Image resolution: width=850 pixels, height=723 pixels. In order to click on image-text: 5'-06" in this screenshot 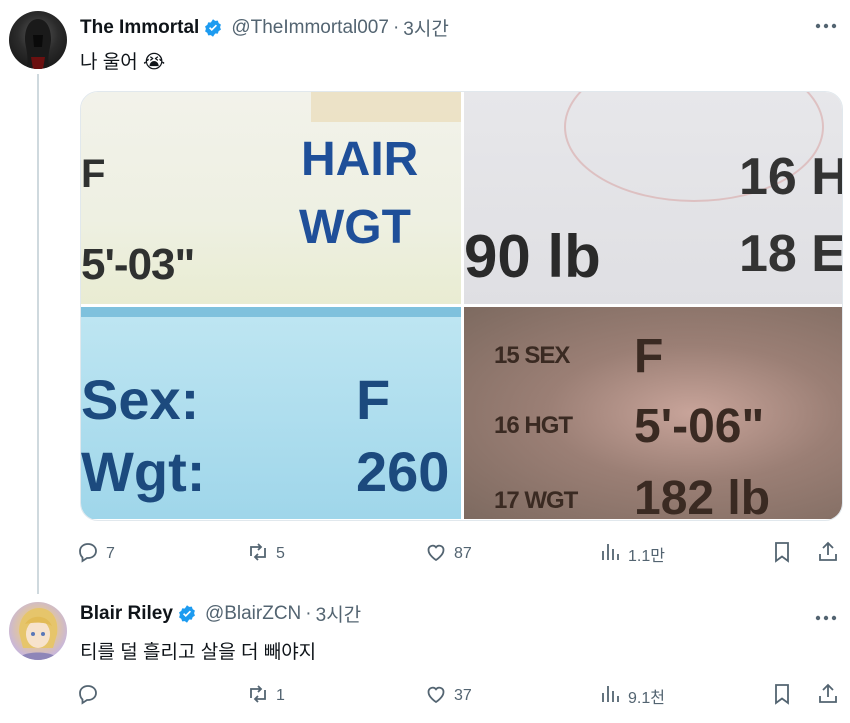, I will do `click(699, 426)`.